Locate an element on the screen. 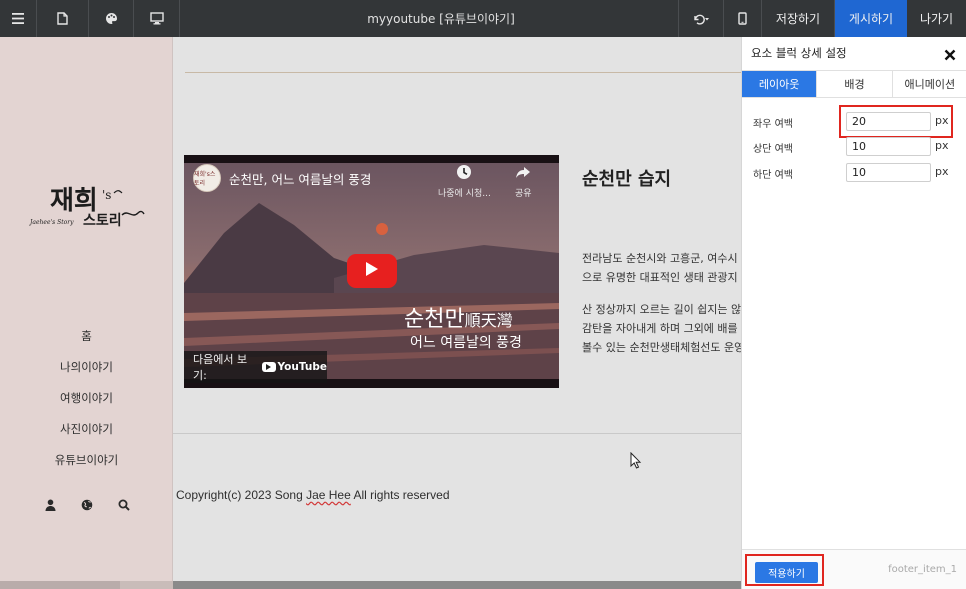 The image size is (966, 589). clock-icon is located at coordinates (464, 175).